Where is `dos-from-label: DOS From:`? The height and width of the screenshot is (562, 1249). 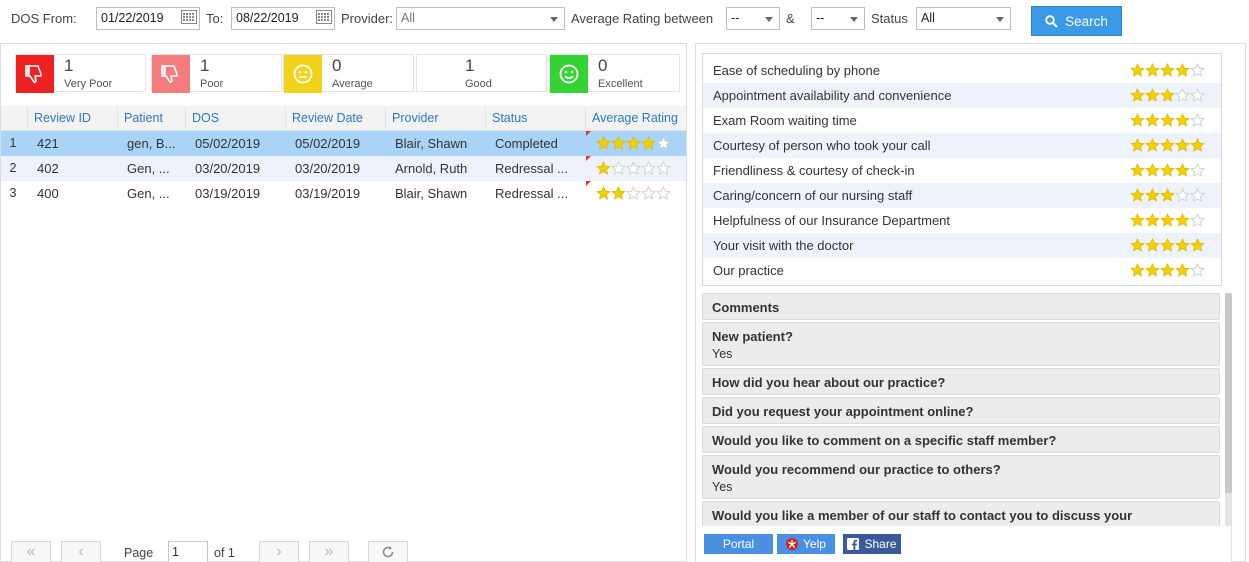
dos-from-label: DOS From: is located at coordinates (44, 18).